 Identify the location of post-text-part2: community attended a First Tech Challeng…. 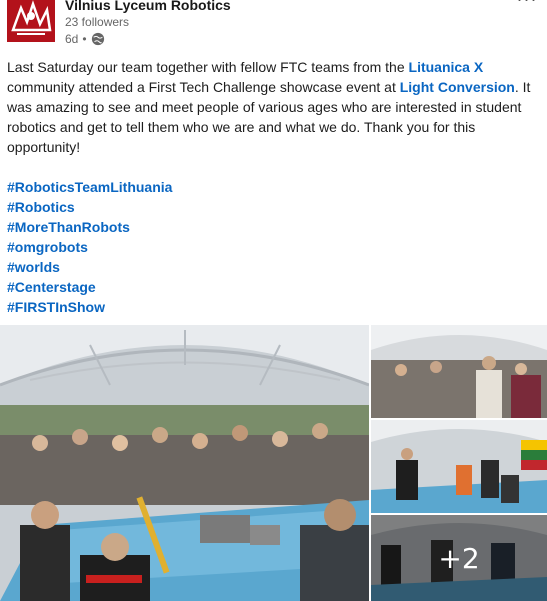
(203, 87).